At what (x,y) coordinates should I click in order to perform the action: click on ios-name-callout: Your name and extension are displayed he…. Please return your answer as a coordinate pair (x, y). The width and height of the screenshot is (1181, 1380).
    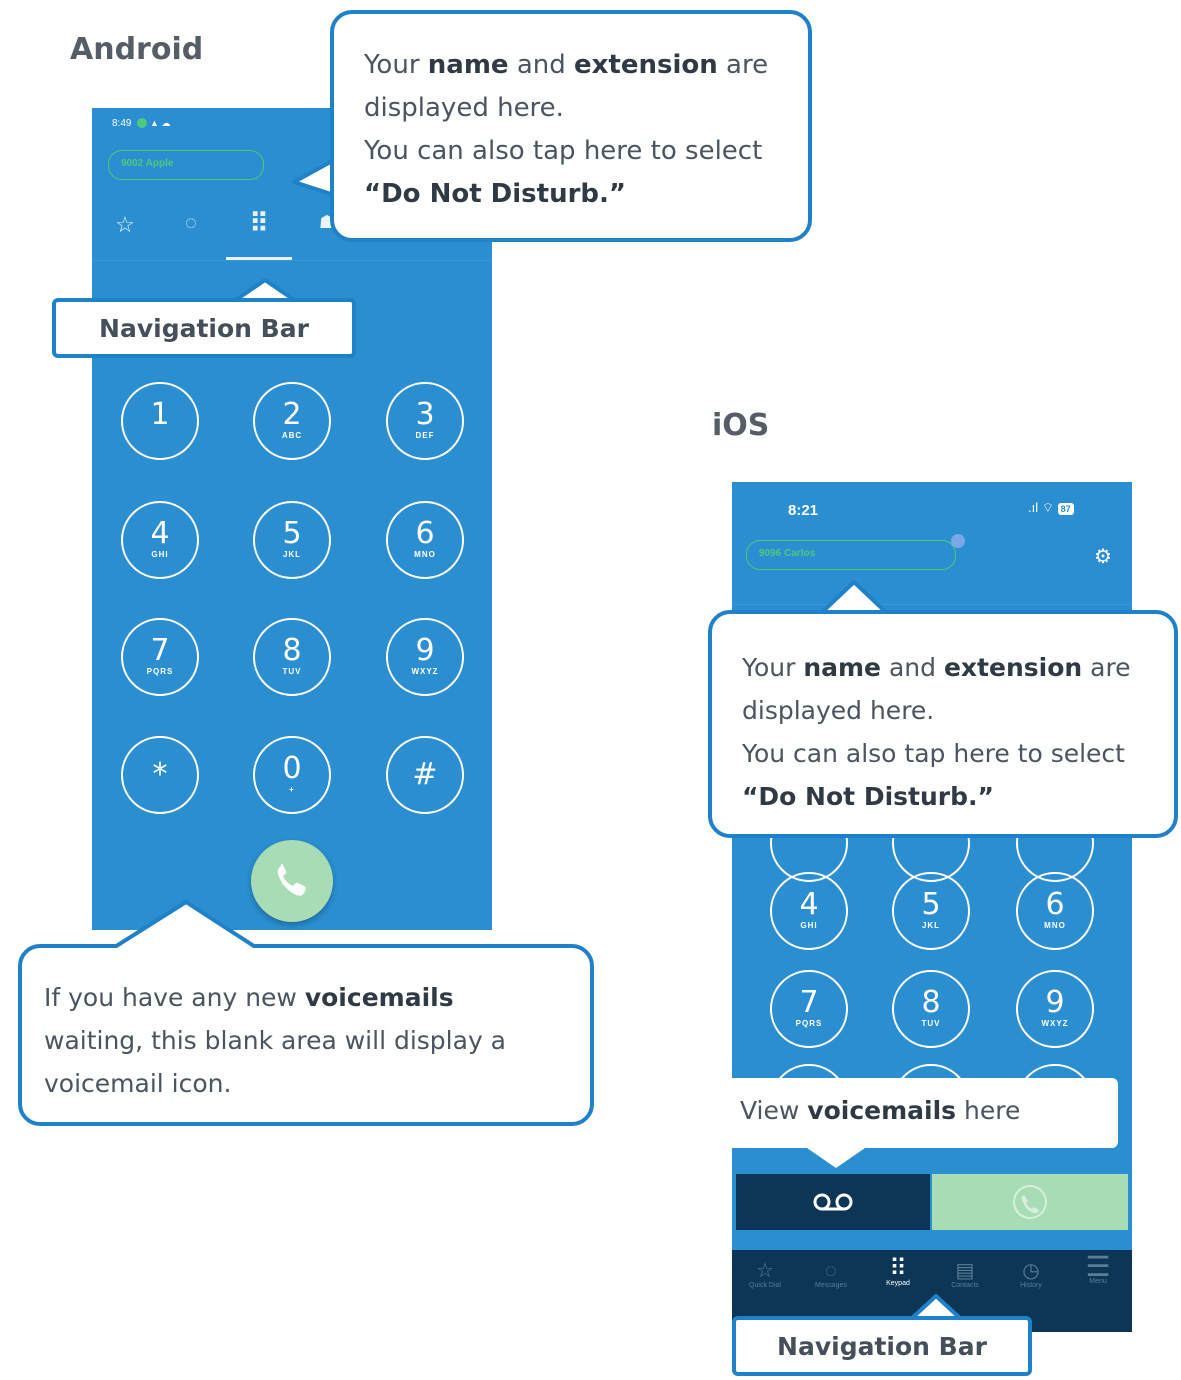
    Looking at the image, I should click on (943, 724).